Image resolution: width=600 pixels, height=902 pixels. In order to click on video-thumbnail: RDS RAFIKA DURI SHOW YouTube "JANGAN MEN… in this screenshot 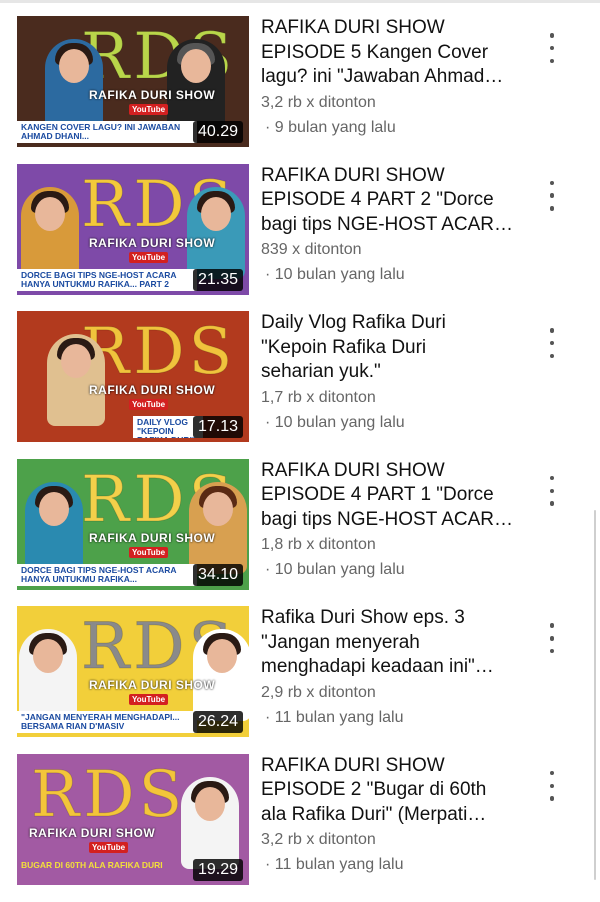, I will do `click(133, 672)`.